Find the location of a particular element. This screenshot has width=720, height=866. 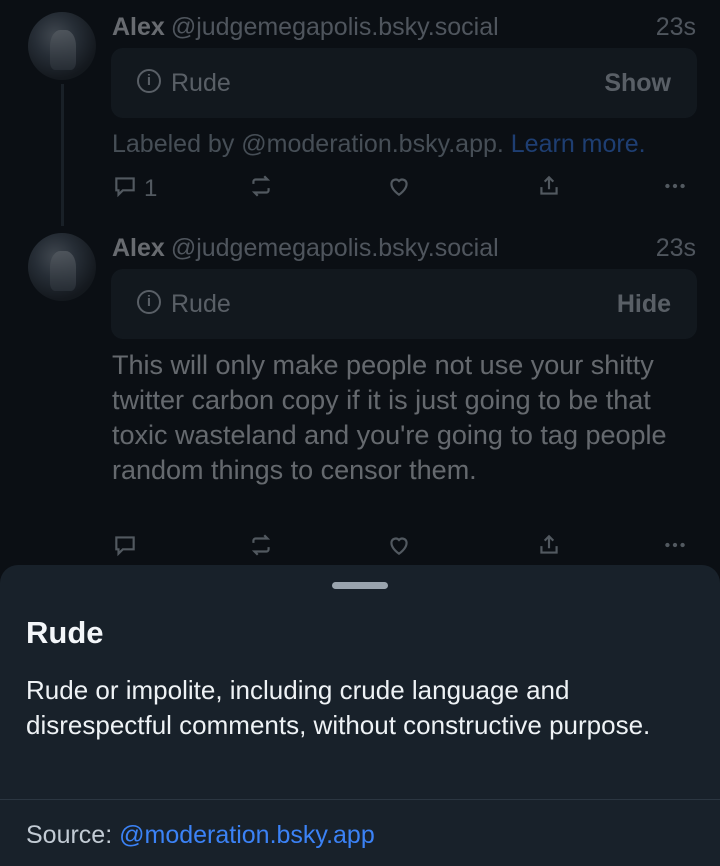

post-actions is located at coordinates (402, 548).